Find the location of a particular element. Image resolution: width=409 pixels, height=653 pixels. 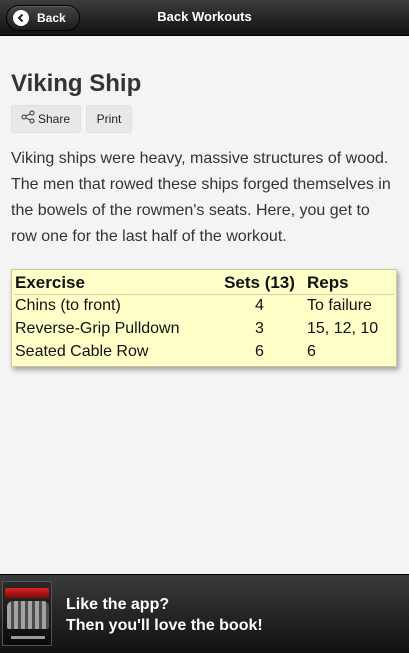

column-header-sets: Sets (13) is located at coordinates (259, 283).